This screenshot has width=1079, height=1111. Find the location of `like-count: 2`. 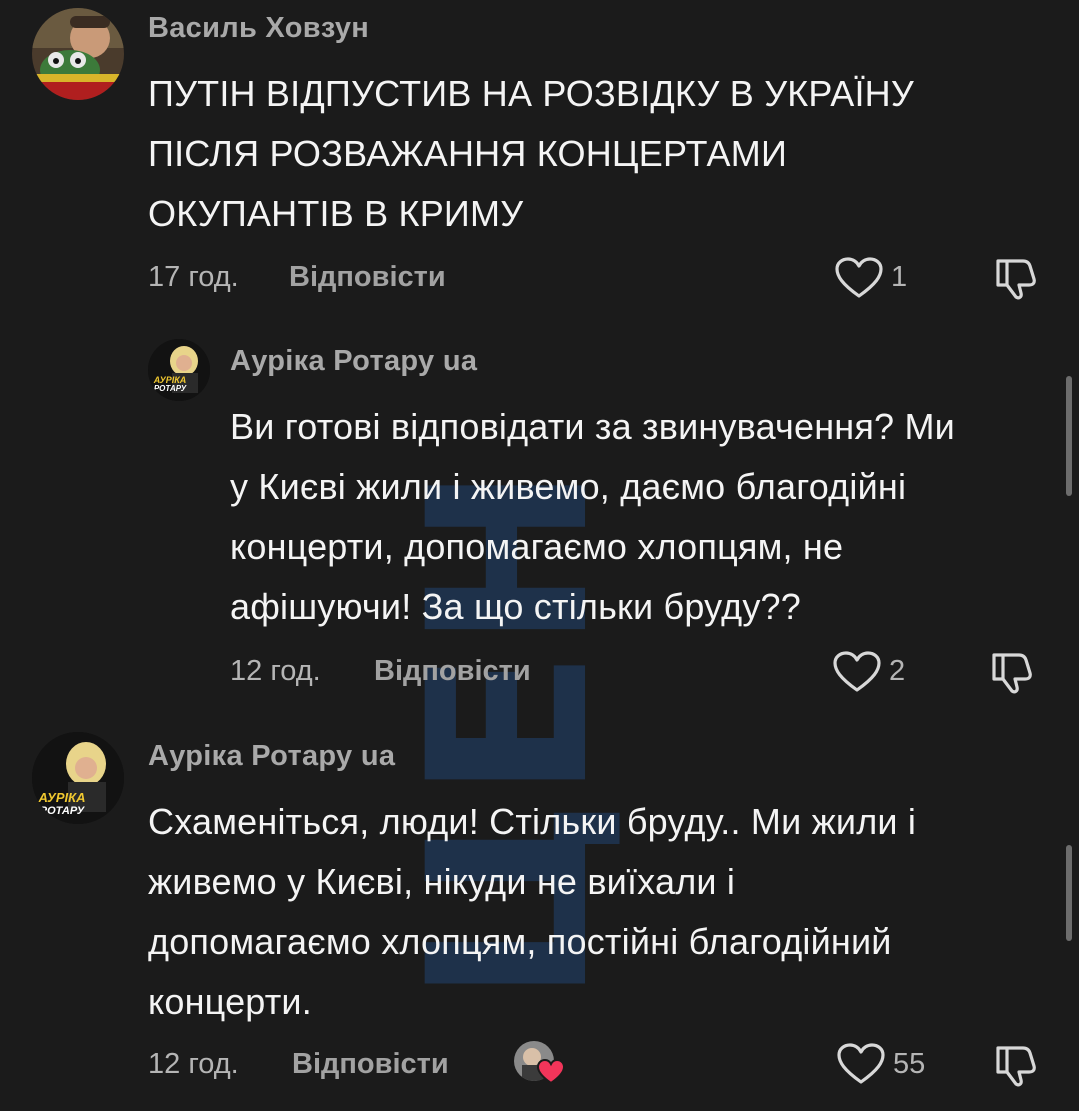

like-count: 2 is located at coordinates (897, 671).